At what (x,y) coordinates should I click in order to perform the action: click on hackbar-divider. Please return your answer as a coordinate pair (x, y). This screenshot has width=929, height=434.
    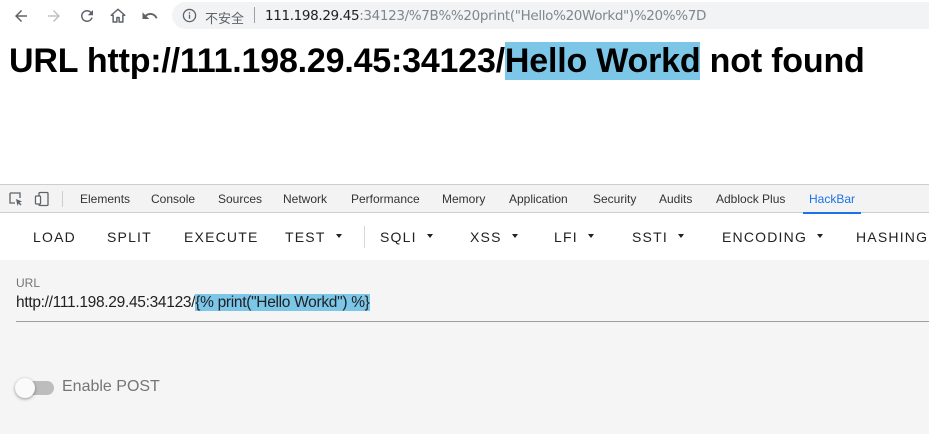
    Looking at the image, I should click on (364, 237).